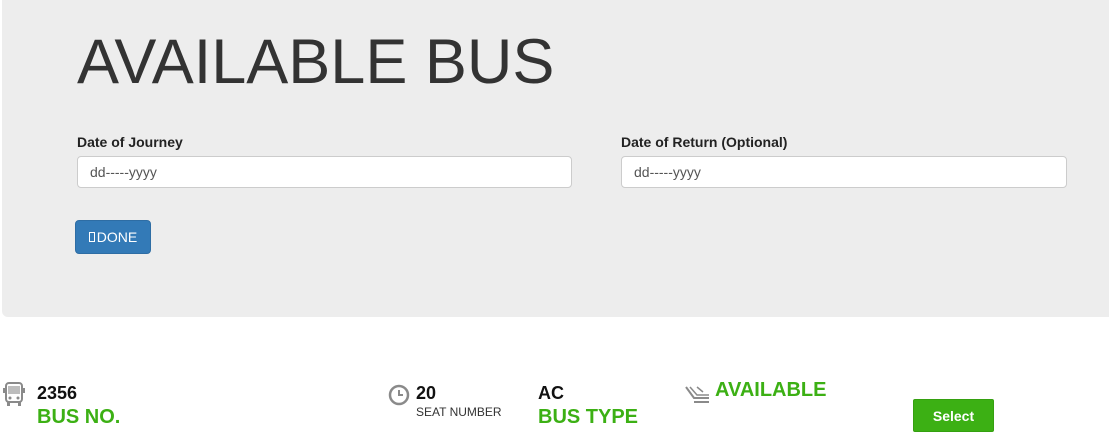 This screenshot has width=1109, height=446. Describe the element at coordinates (704, 142) in the screenshot. I see `return-date-label: Date of Return (Optional)` at that location.